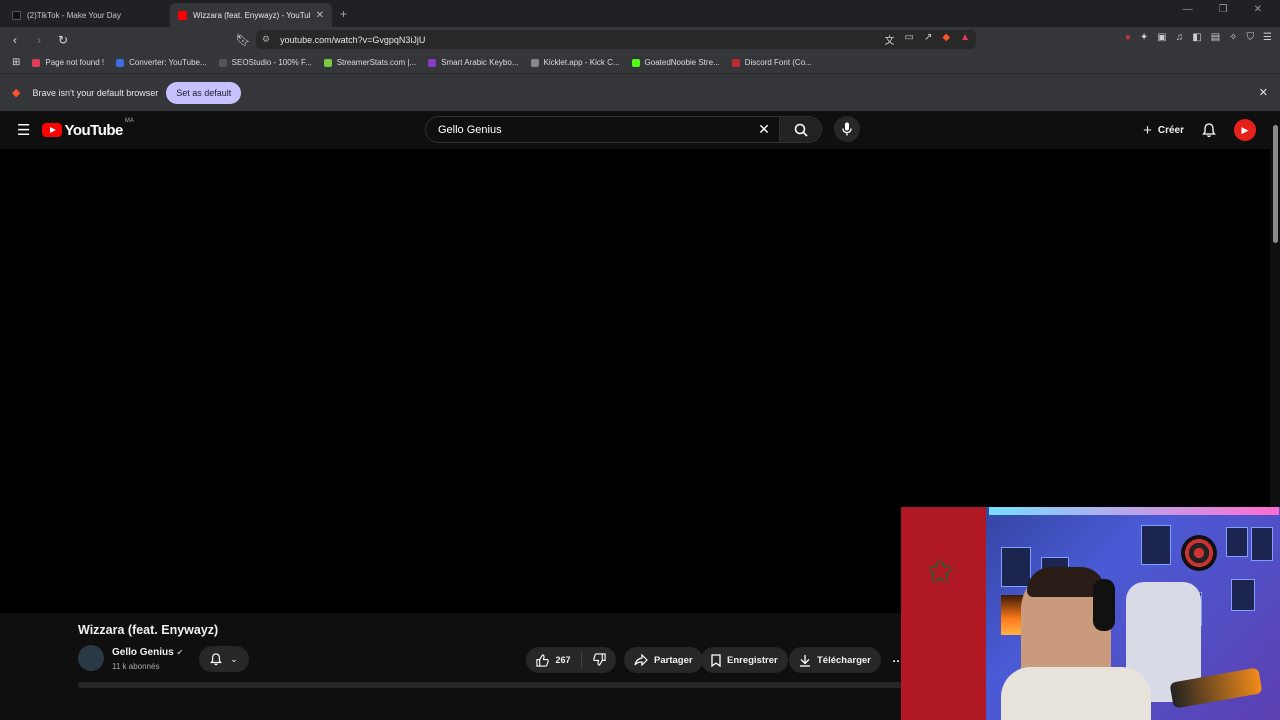  I want to click on bookmark-item: Page not found !, so click(68, 62).